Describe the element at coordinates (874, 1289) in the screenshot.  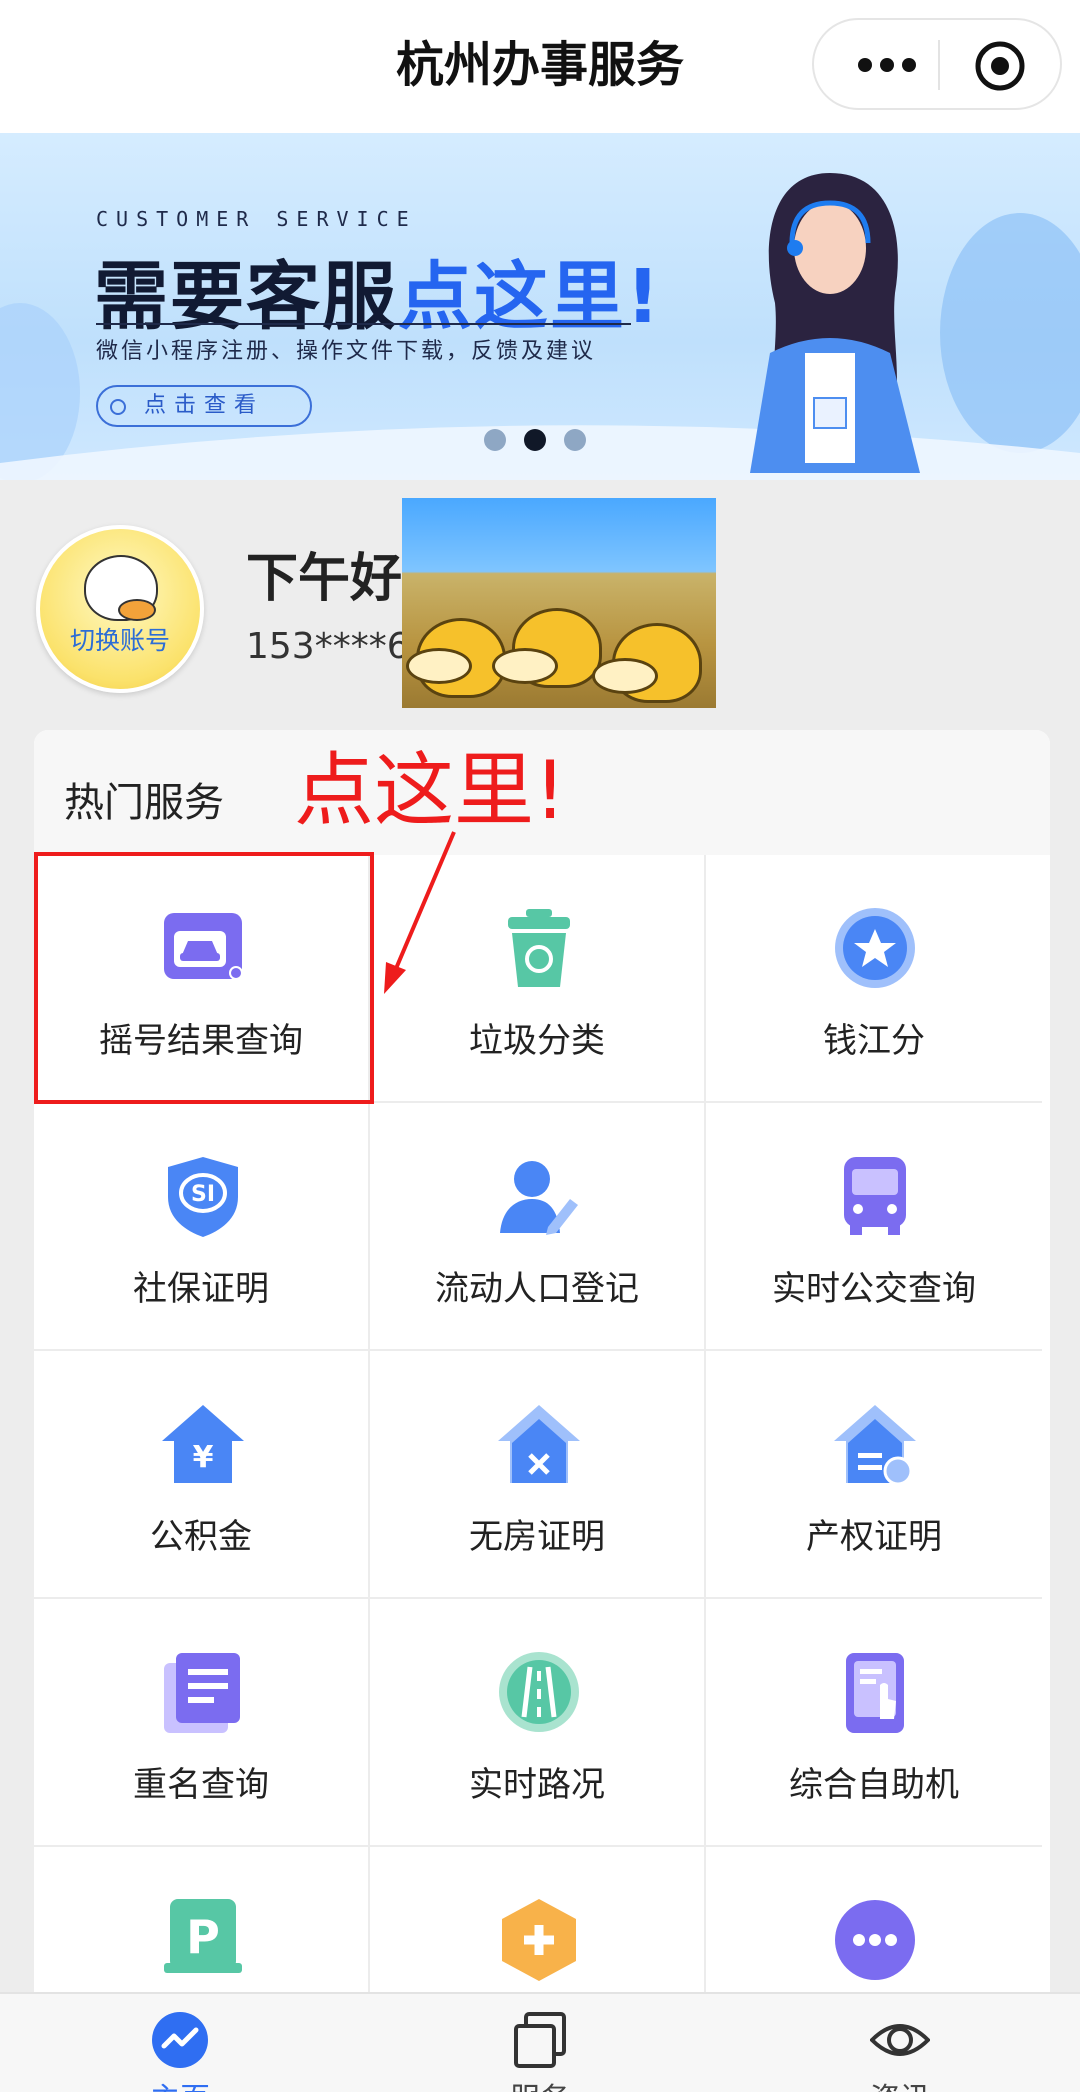
I see `service-label: 实时公交查询` at that location.